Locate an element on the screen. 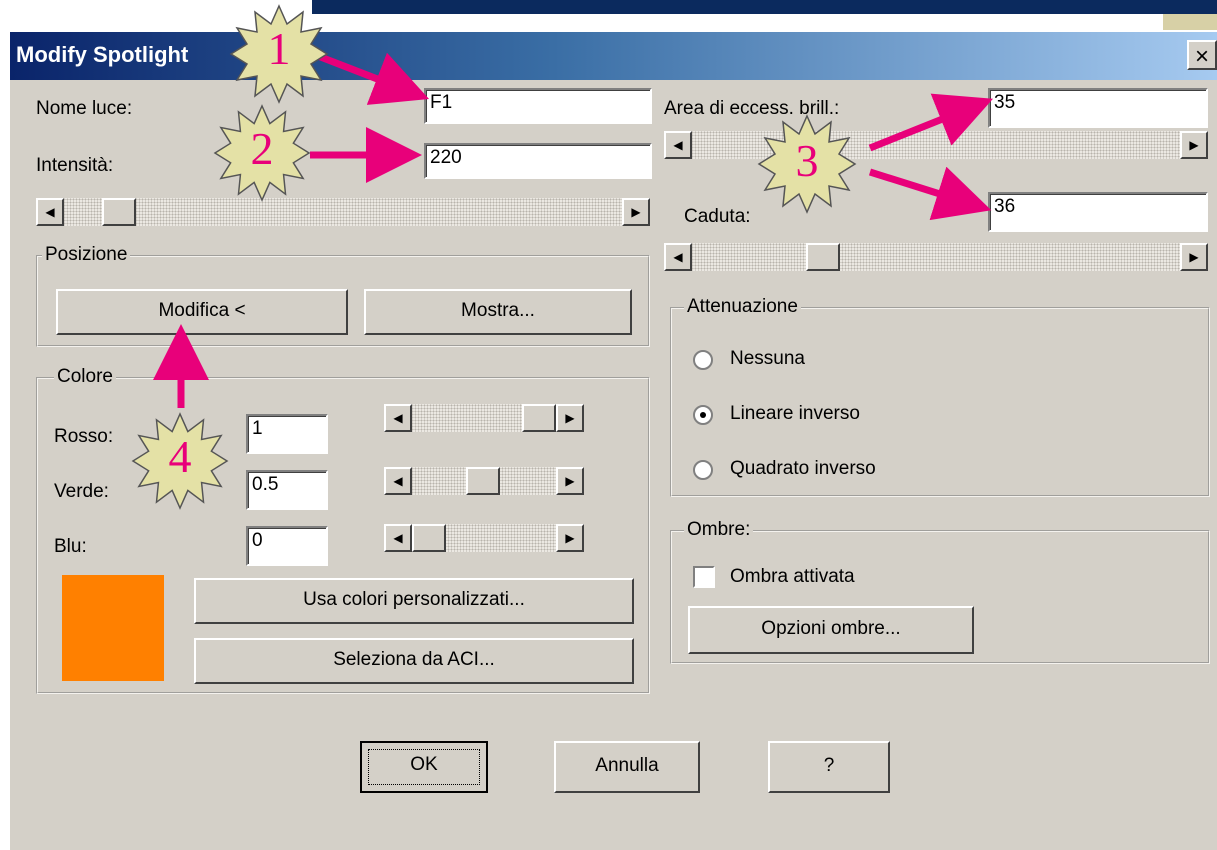 The image size is (1217, 850). arrow-3-to-hotspot-field is located at coordinates (930, 122).